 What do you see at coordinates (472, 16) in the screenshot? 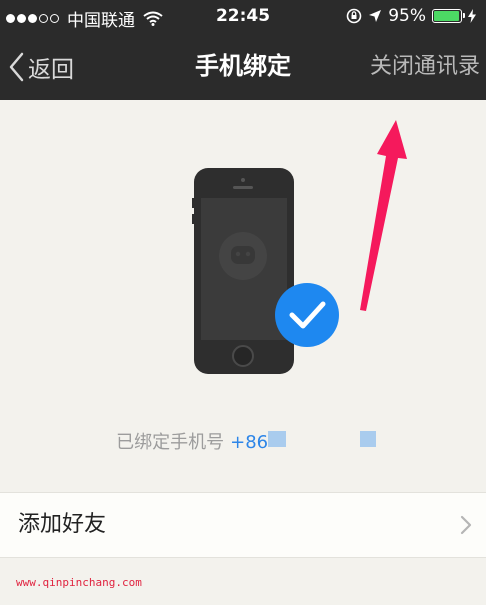
I see `charging-bolt-icon` at bounding box center [472, 16].